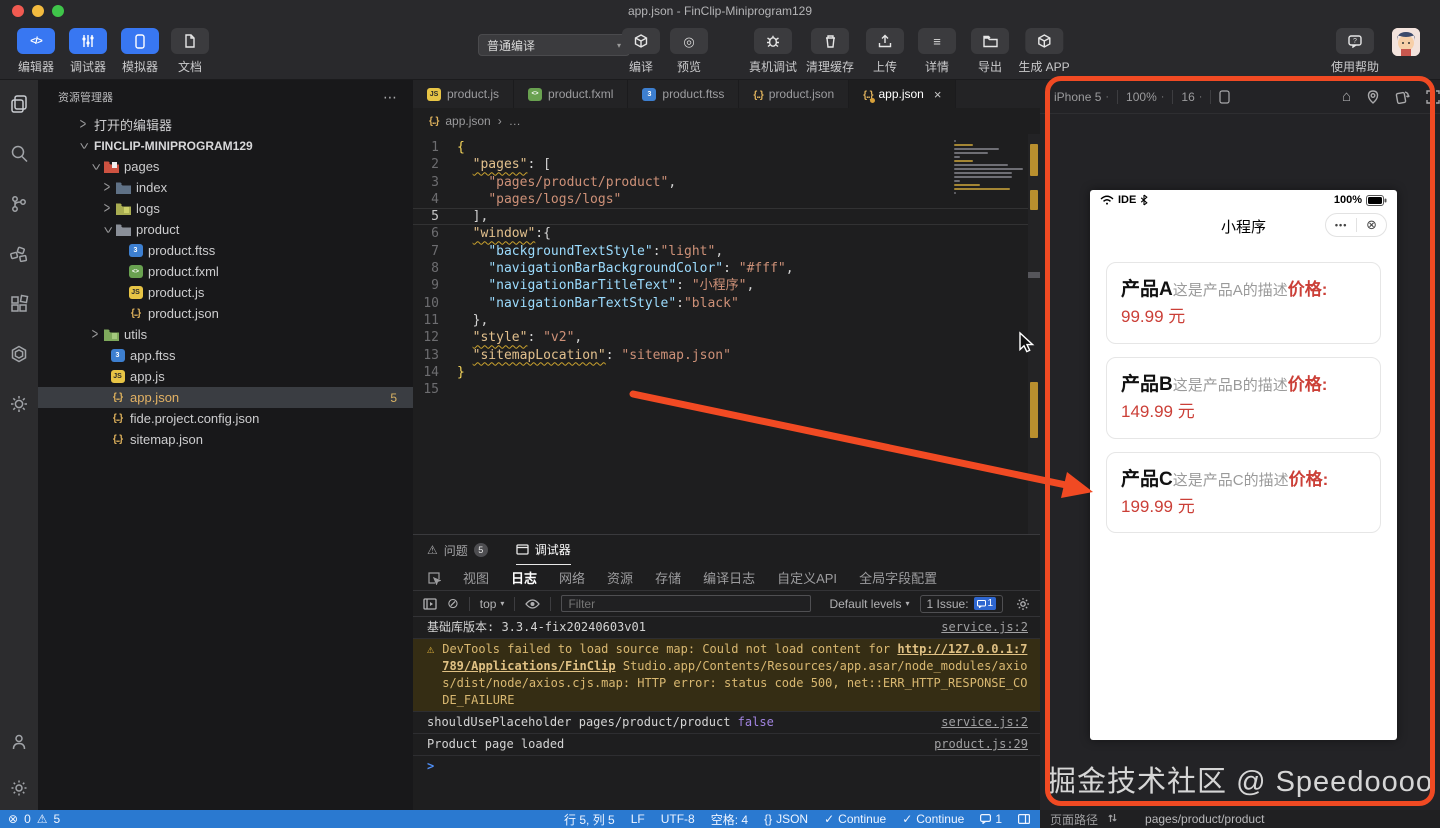 This screenshot has height=828, width=1440. What do you see at coordinates (1346, 96) in the screenshot?
I see `home-icon: ⌂` at bounding box center [1346, 96].